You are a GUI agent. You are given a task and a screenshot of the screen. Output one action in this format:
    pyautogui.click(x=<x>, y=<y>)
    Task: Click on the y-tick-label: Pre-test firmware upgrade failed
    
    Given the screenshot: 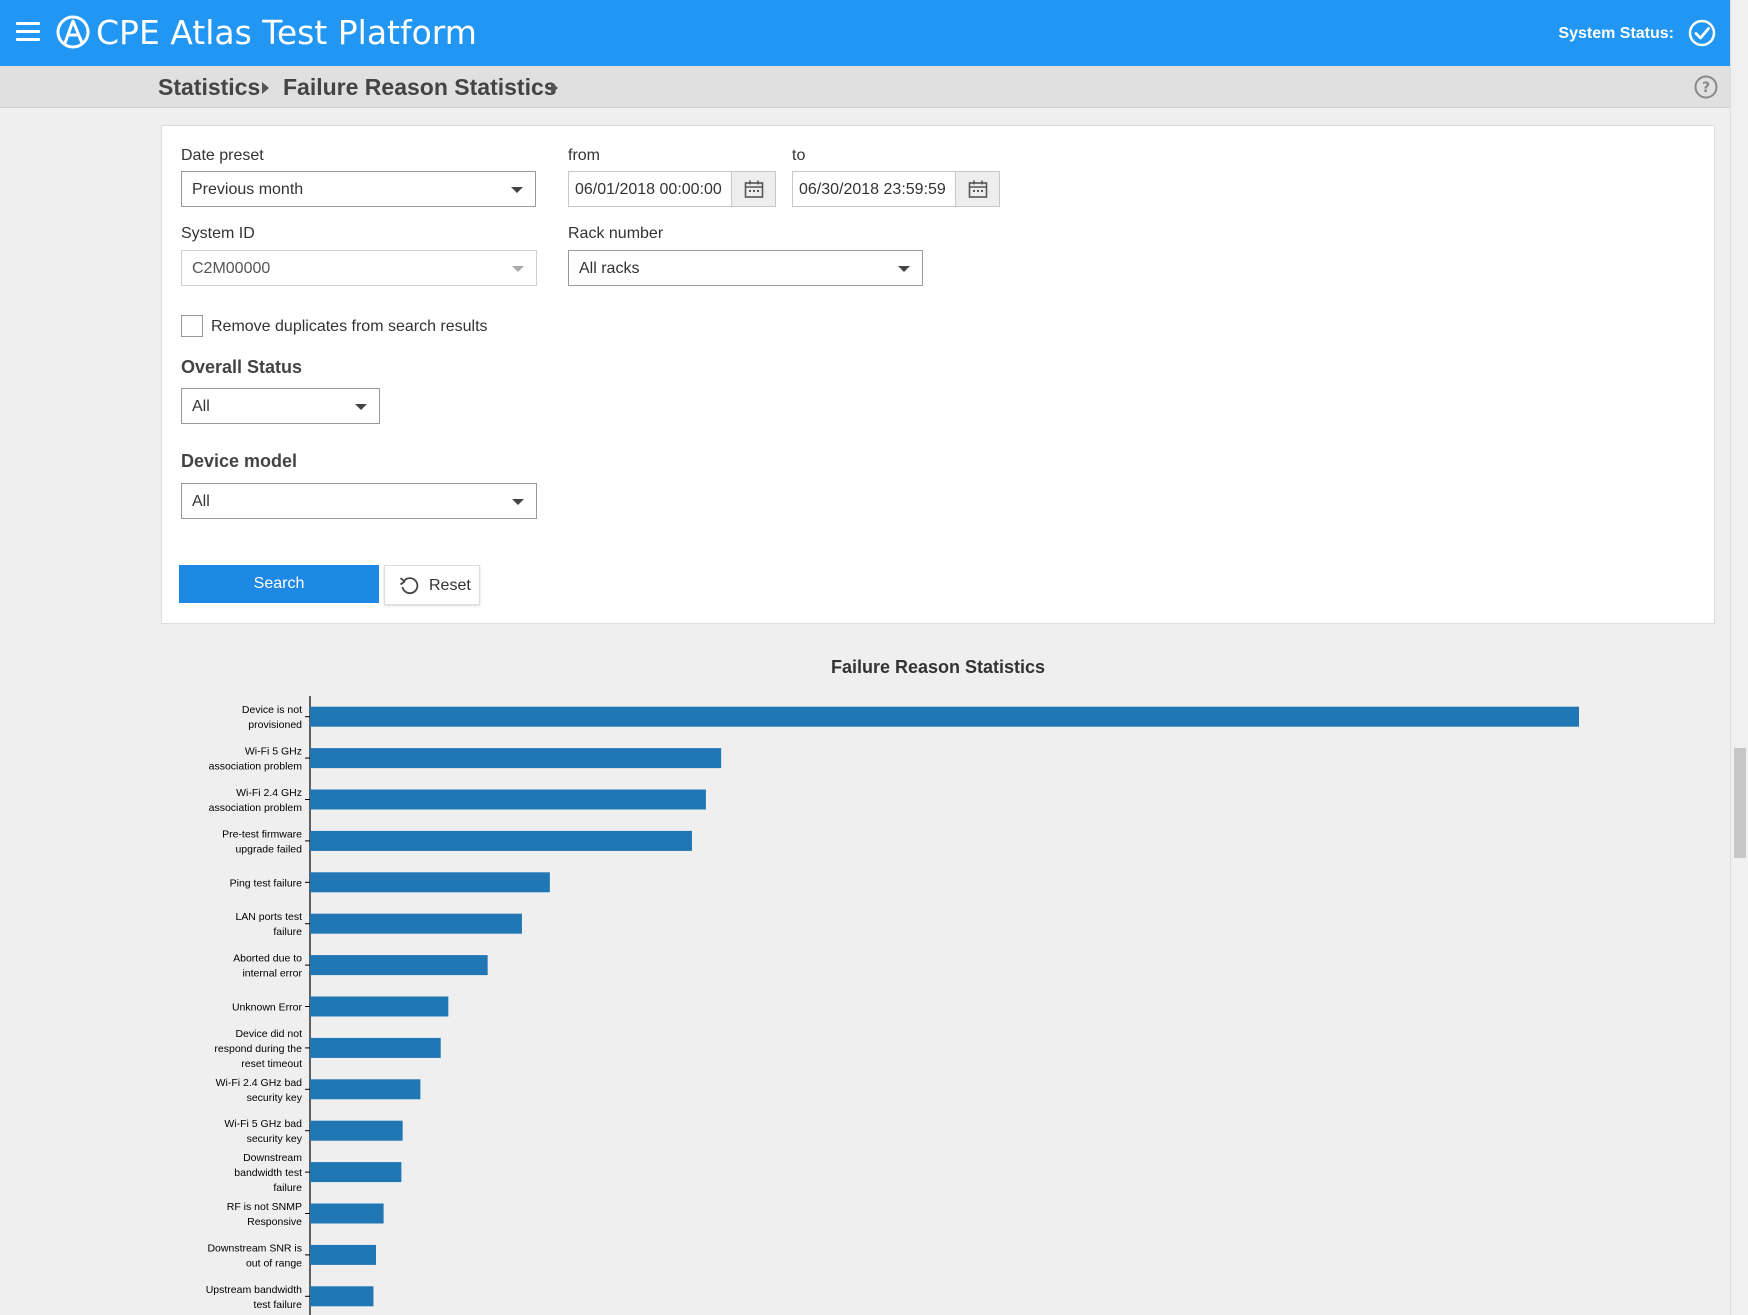 What is the action you would take?
    pyautogui.click(x=262, y=841)
    